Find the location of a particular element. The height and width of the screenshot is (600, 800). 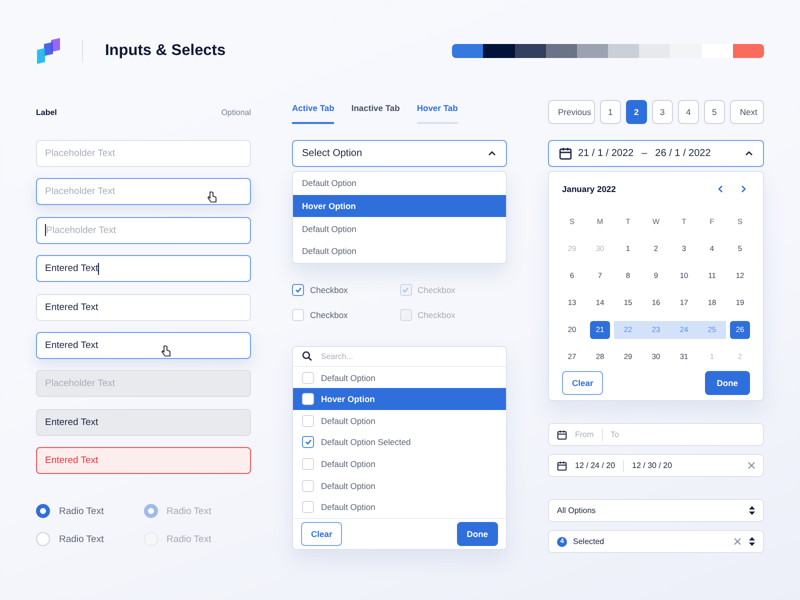

date-range-field: 21 / 1 / 2022 – 26 / 1 / 2022 is located at coordinates (656, 153).